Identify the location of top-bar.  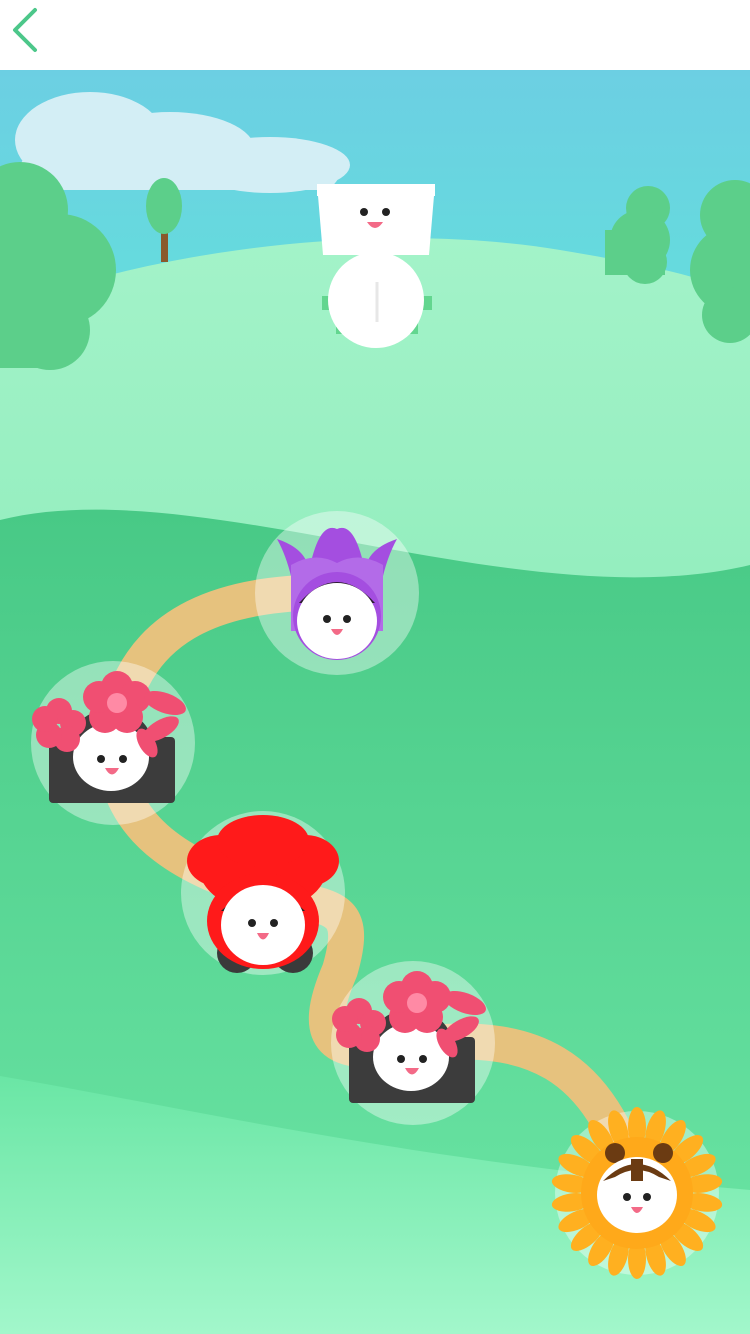
(375, 35).